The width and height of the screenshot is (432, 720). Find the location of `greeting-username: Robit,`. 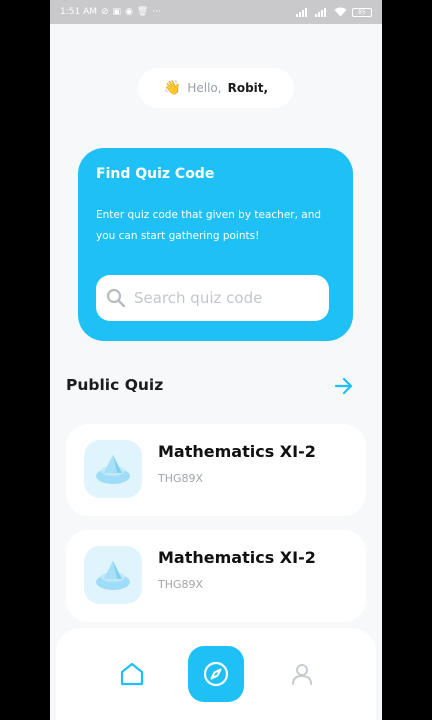

greeting-username: Robit, is located at coordinates (248, 88).